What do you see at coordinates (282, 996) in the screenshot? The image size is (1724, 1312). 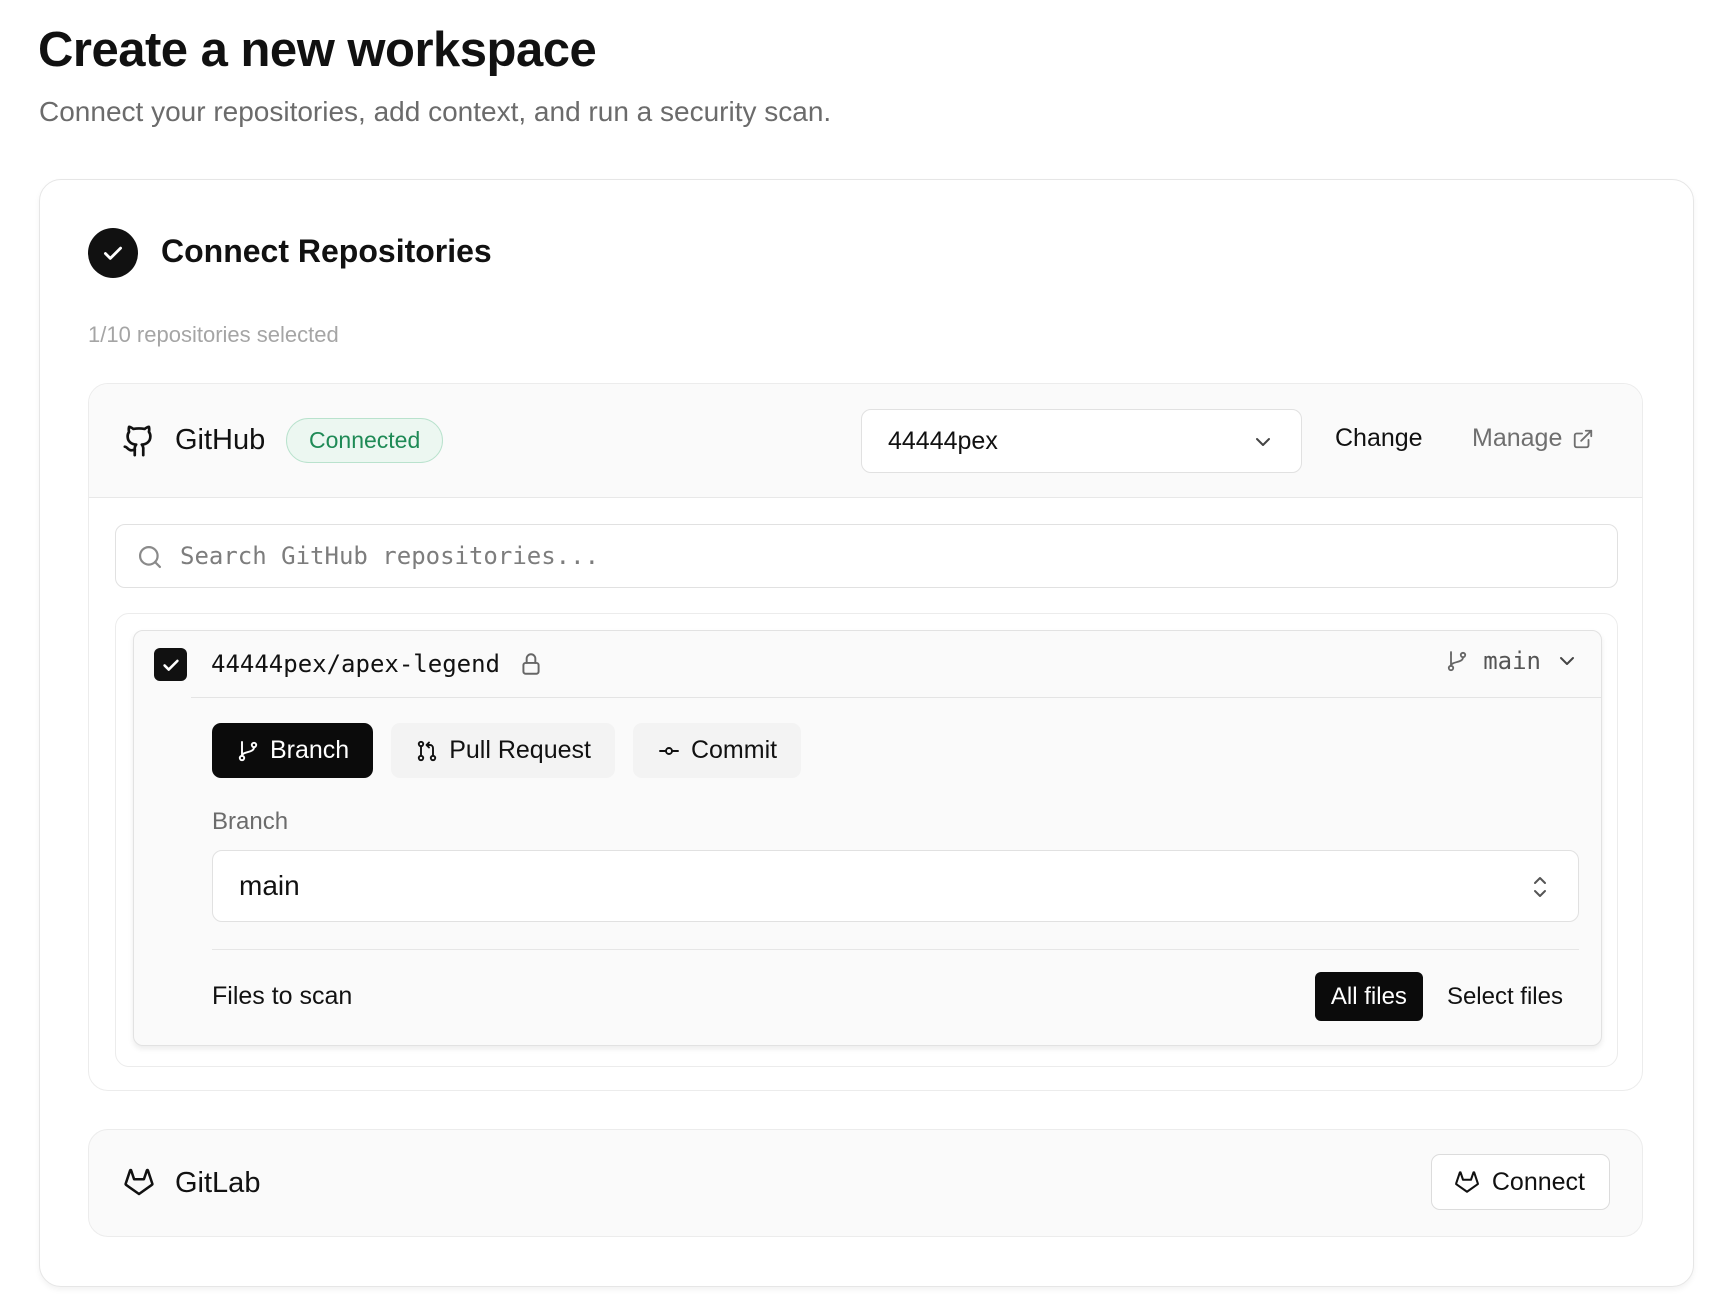 I see `files-to-scan-label: Files to scan` at bounding box center [282, 996].